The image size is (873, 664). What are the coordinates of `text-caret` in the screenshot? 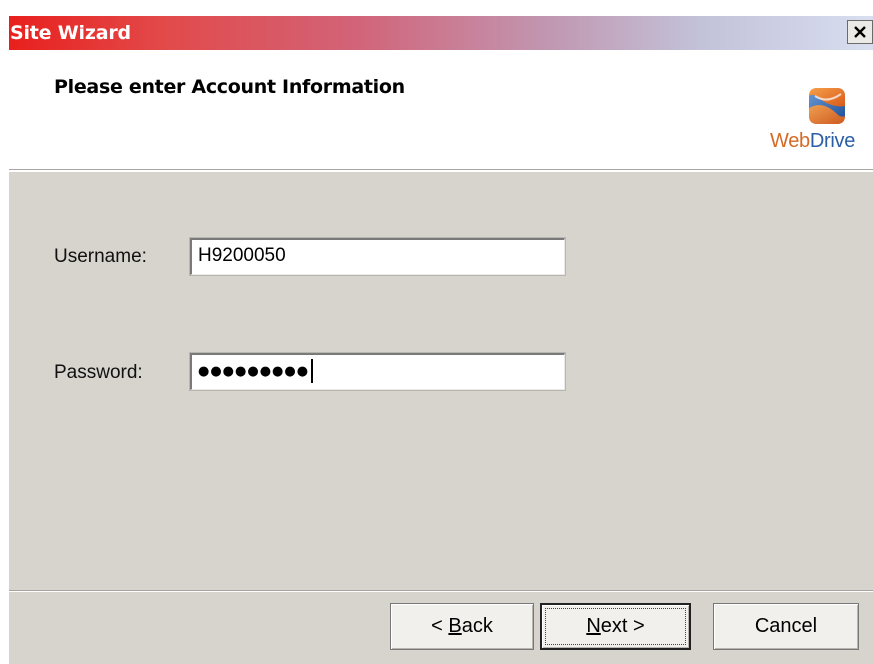 It's located at (312, 371).